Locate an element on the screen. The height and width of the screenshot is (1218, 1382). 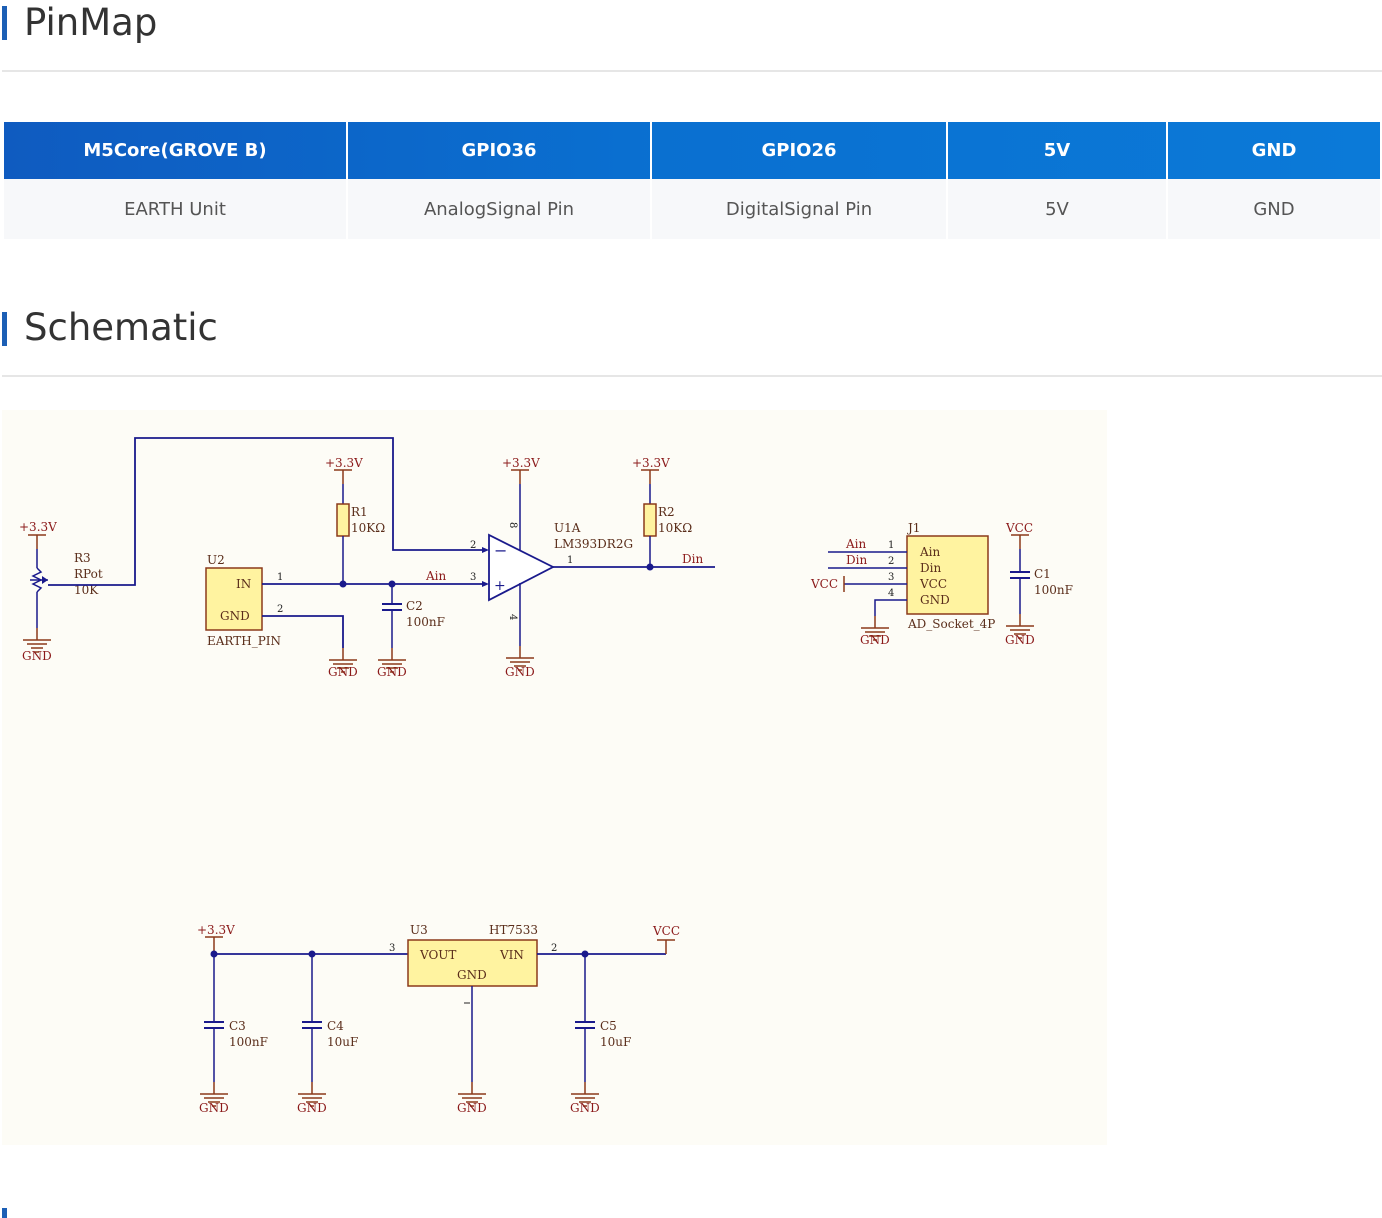
net-ain-label: Ain is located at coordinates (436, 576).